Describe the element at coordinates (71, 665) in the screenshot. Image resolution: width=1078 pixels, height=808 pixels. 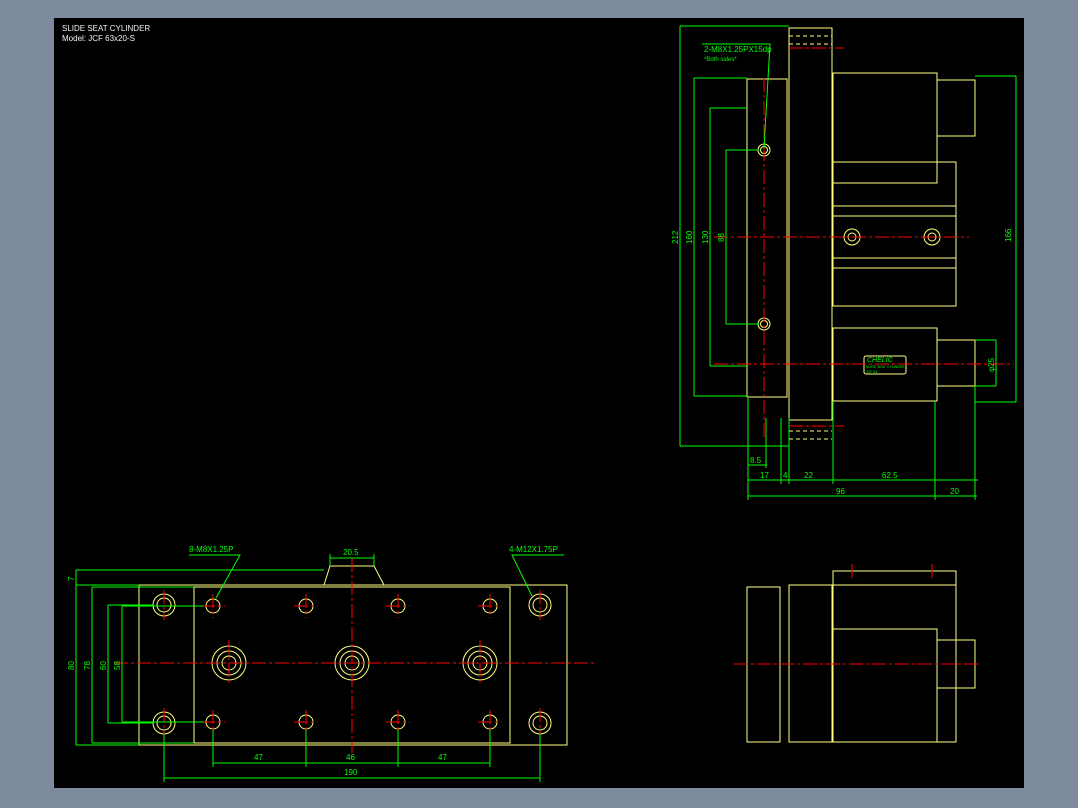
I see `dim-80: 80` at that location.